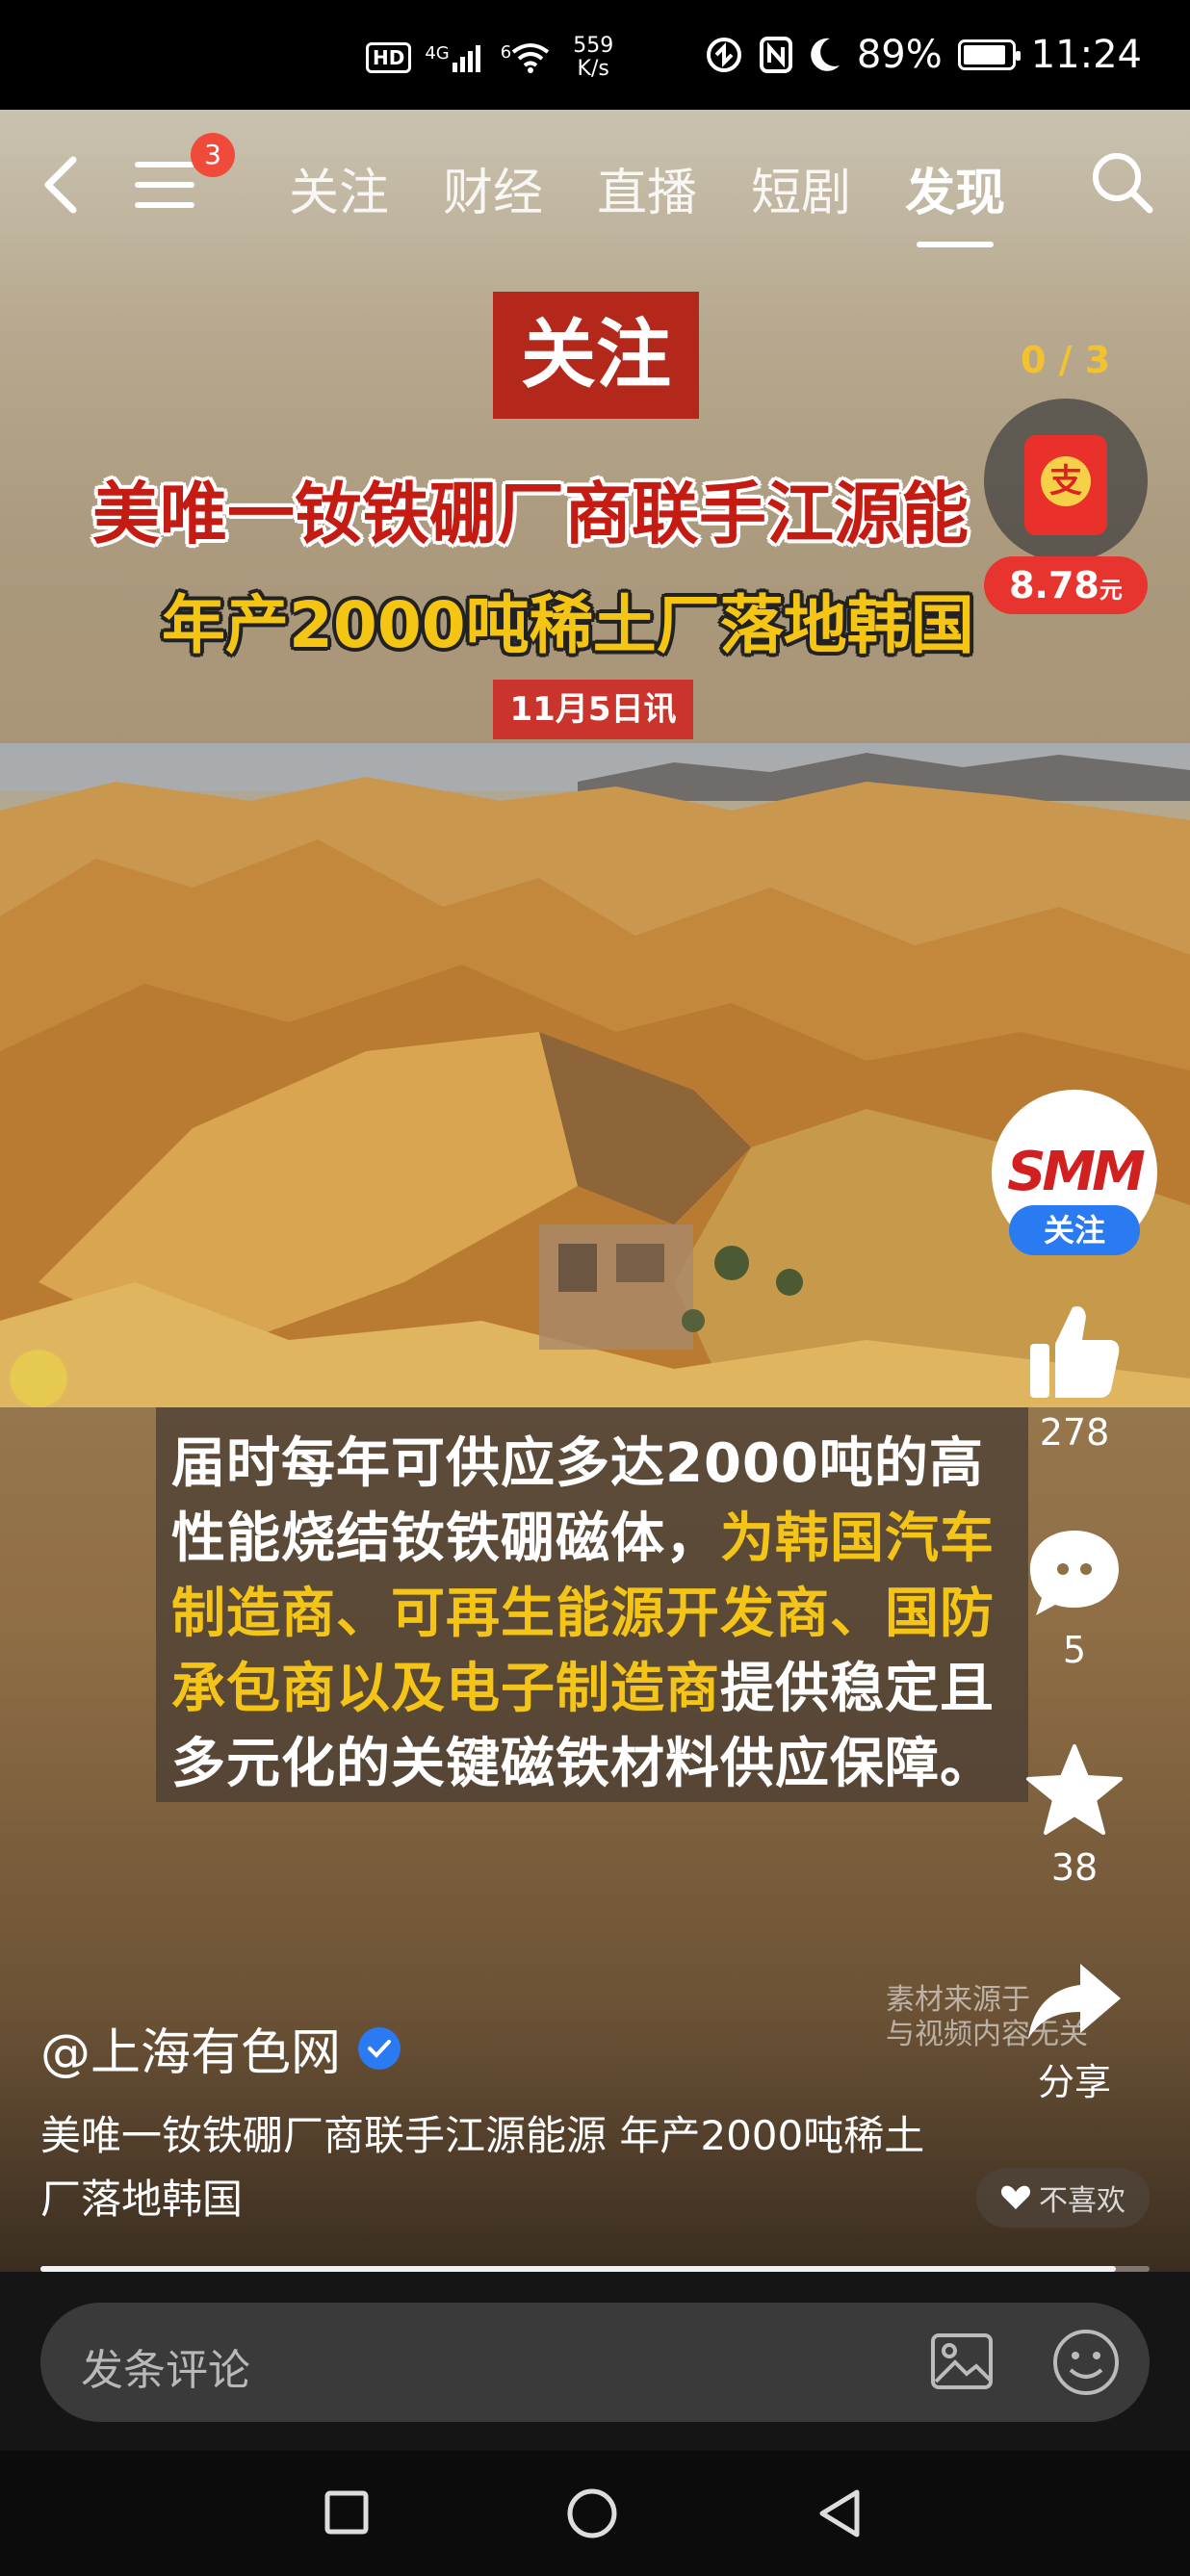 This screenshot has width=1190, height=2576. Describe the element at coordinates (1075, 1790) in the screenshot. I see `star-icon` at that location.